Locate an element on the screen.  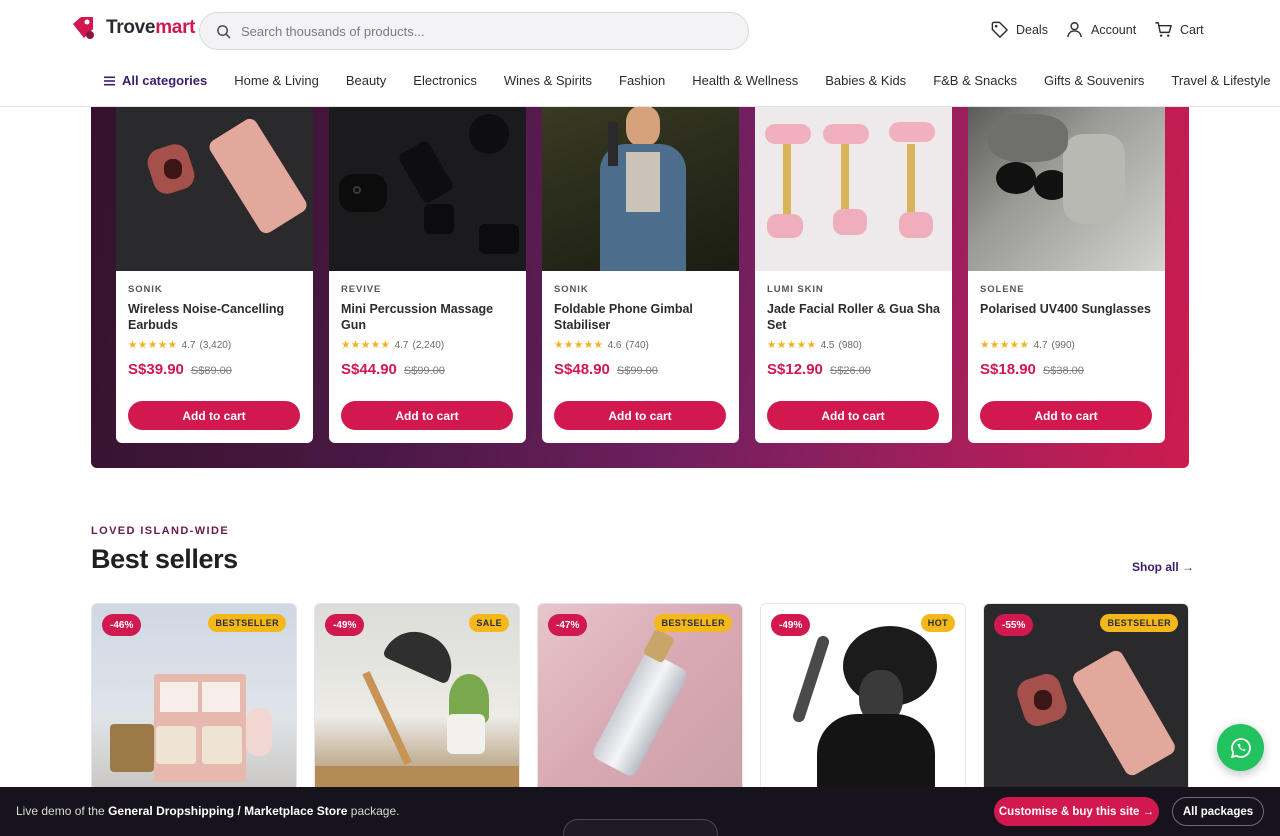
user-icon is located at coordinates (1074, 30).